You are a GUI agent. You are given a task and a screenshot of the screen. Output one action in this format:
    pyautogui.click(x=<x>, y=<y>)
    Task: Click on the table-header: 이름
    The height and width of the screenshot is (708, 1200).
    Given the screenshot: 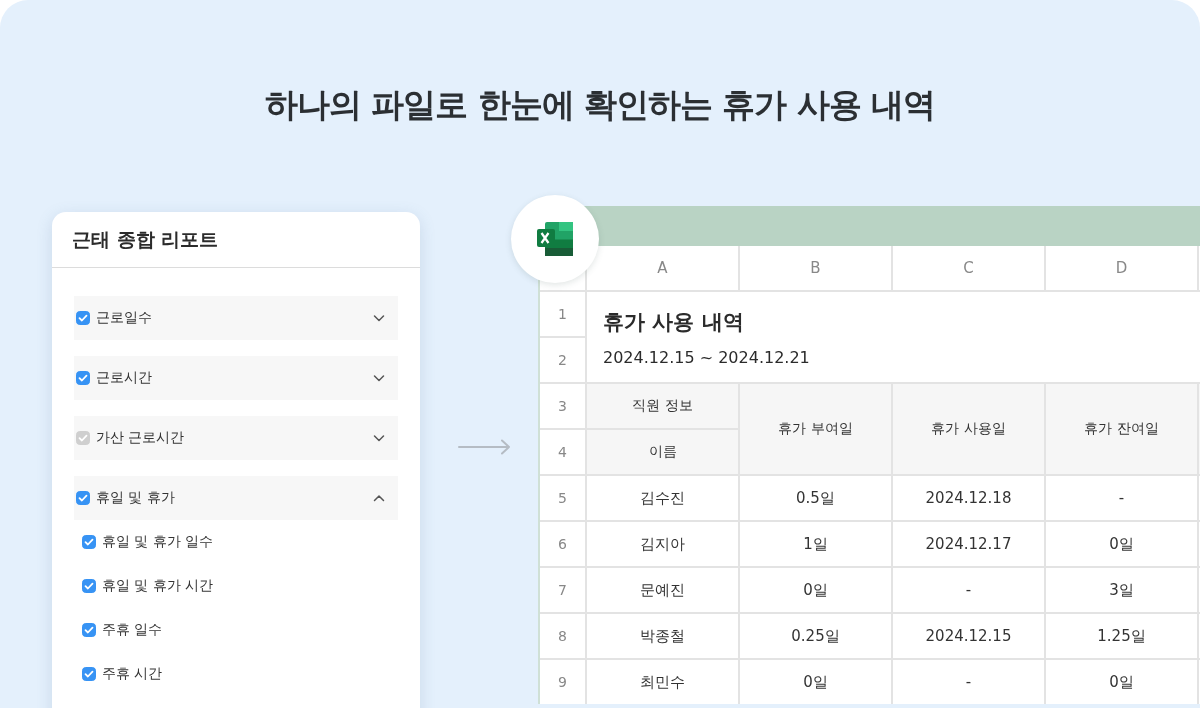 What is the action you would take?
    pyautogui.click(x=662, y=452)
    